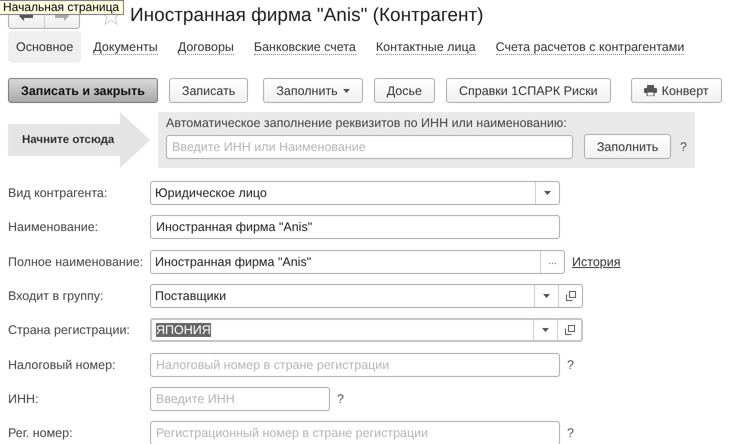 Image resolution: width=756 pixels, height=444 pixels. What do you see at coordinates (355, 227) in the screenshot?
I see `input-field: Иностранная фирма "Anis"` at bounding box center [355, 227].